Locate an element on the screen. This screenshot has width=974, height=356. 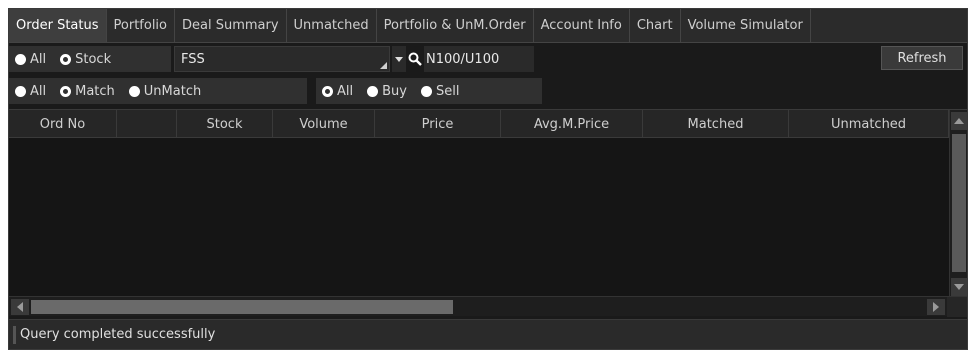
search-icon is located at coordinates (415, 59).